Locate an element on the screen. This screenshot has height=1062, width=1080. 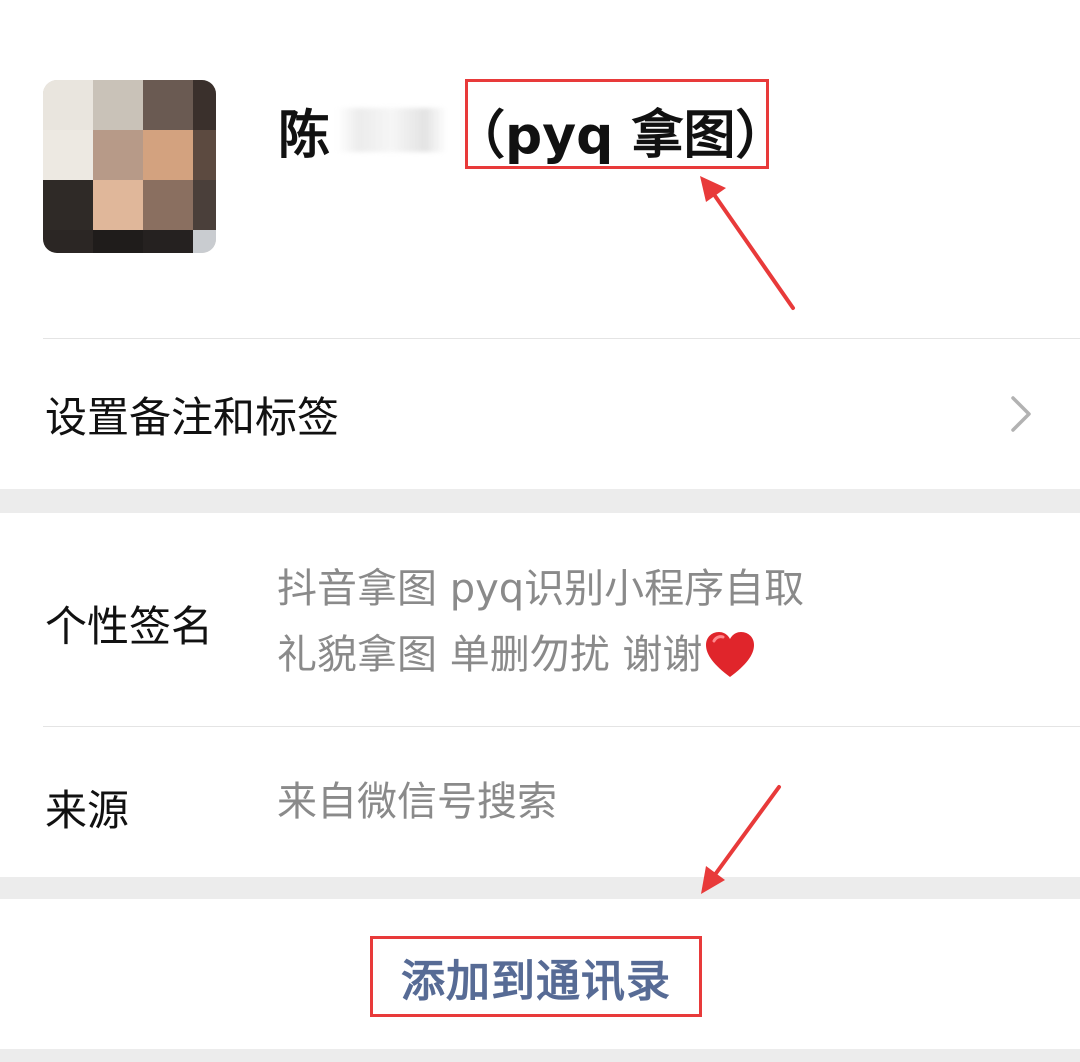
nickname: 陈 （pyq 拿图） is located at coordinates (532, 130).